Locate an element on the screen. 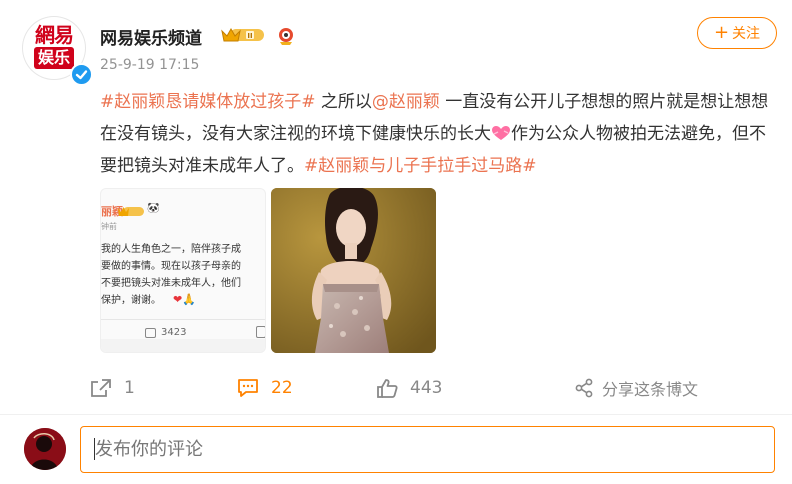 This screenshot has width=792, height=484. comment-button: 22 is located at coordinates (265, 388).